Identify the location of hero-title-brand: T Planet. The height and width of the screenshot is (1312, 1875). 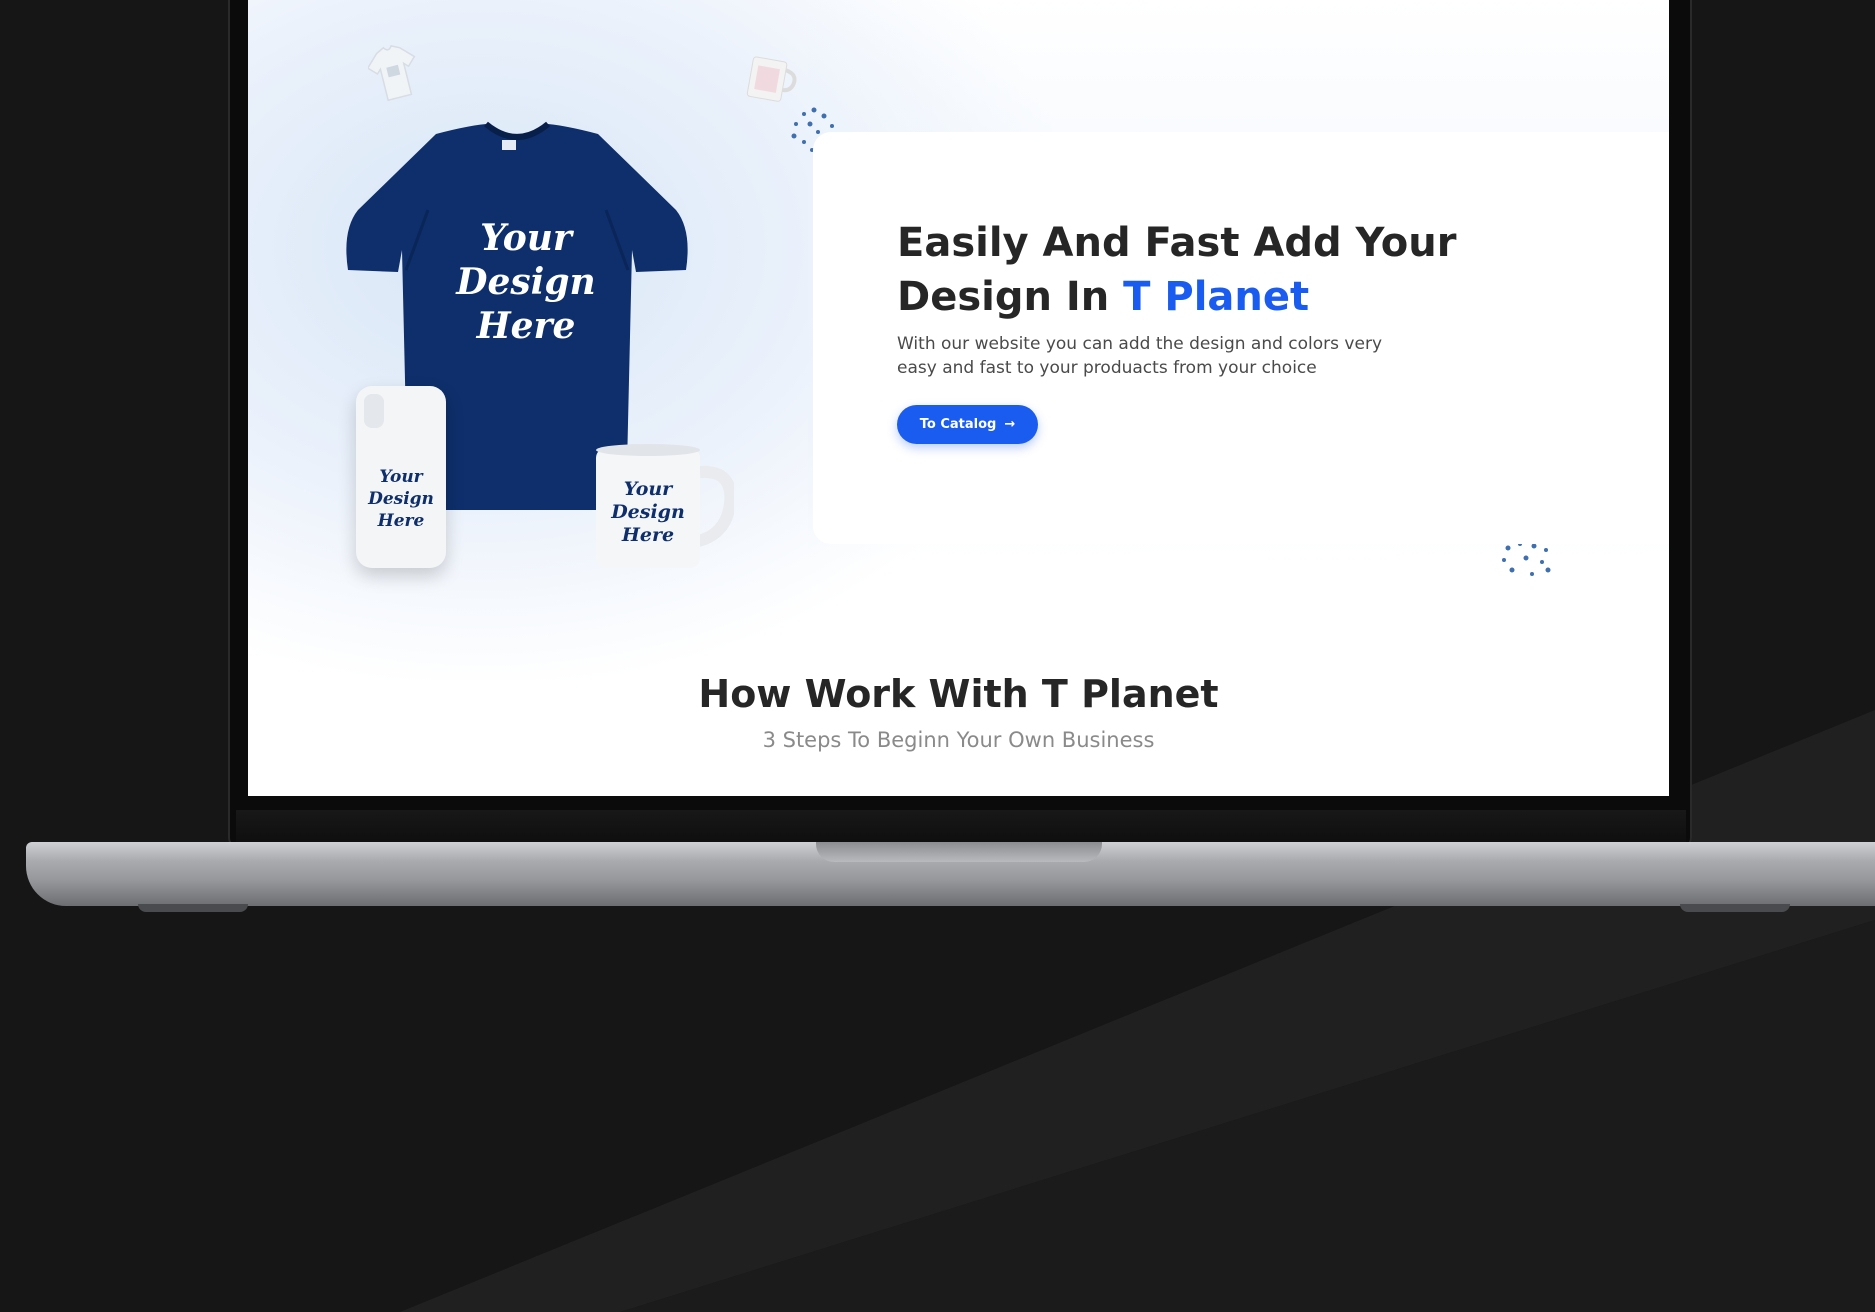
(1216, 297).